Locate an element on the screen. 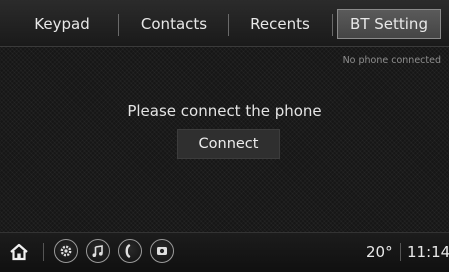 Image resolution: width=449 pixels, height=272 pixels. camera-icon is located at coordinates (162, 251).